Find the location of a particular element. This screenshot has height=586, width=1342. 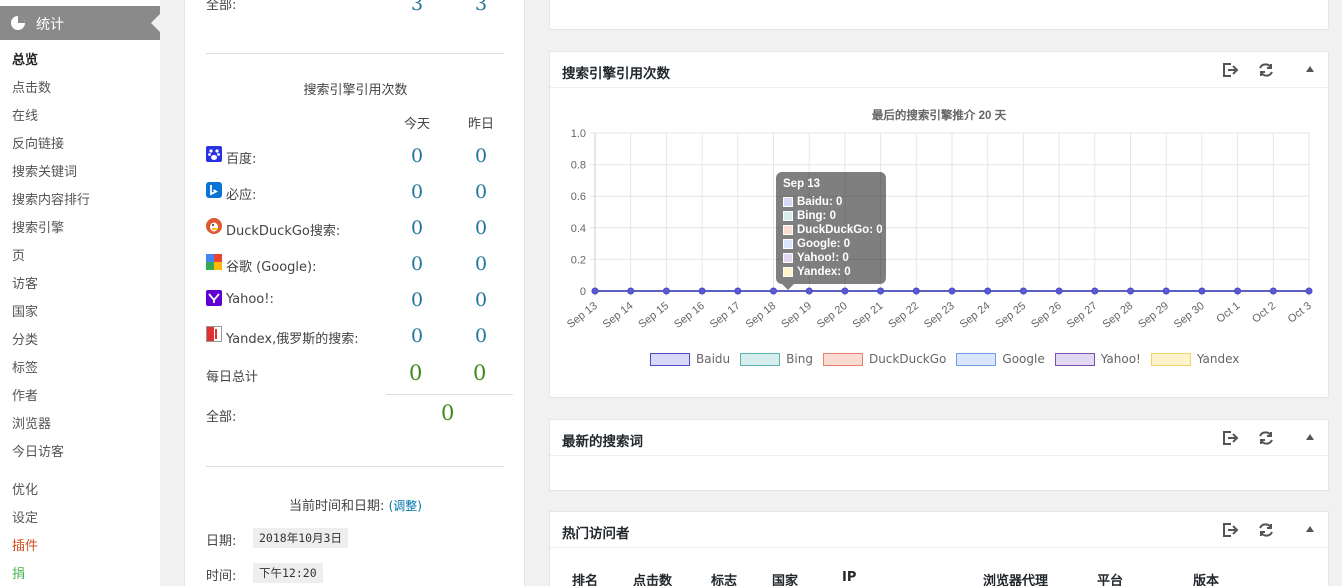

yandex-yesterday: 0 is located at coordinates (481, 336).